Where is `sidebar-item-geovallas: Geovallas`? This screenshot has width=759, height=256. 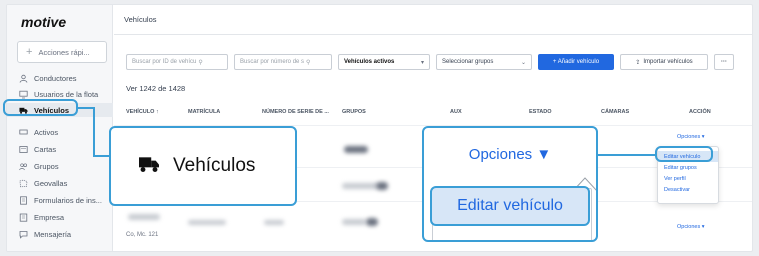
sidebar-item-geovallas: Geovallas is located at coordinates (60, 183).